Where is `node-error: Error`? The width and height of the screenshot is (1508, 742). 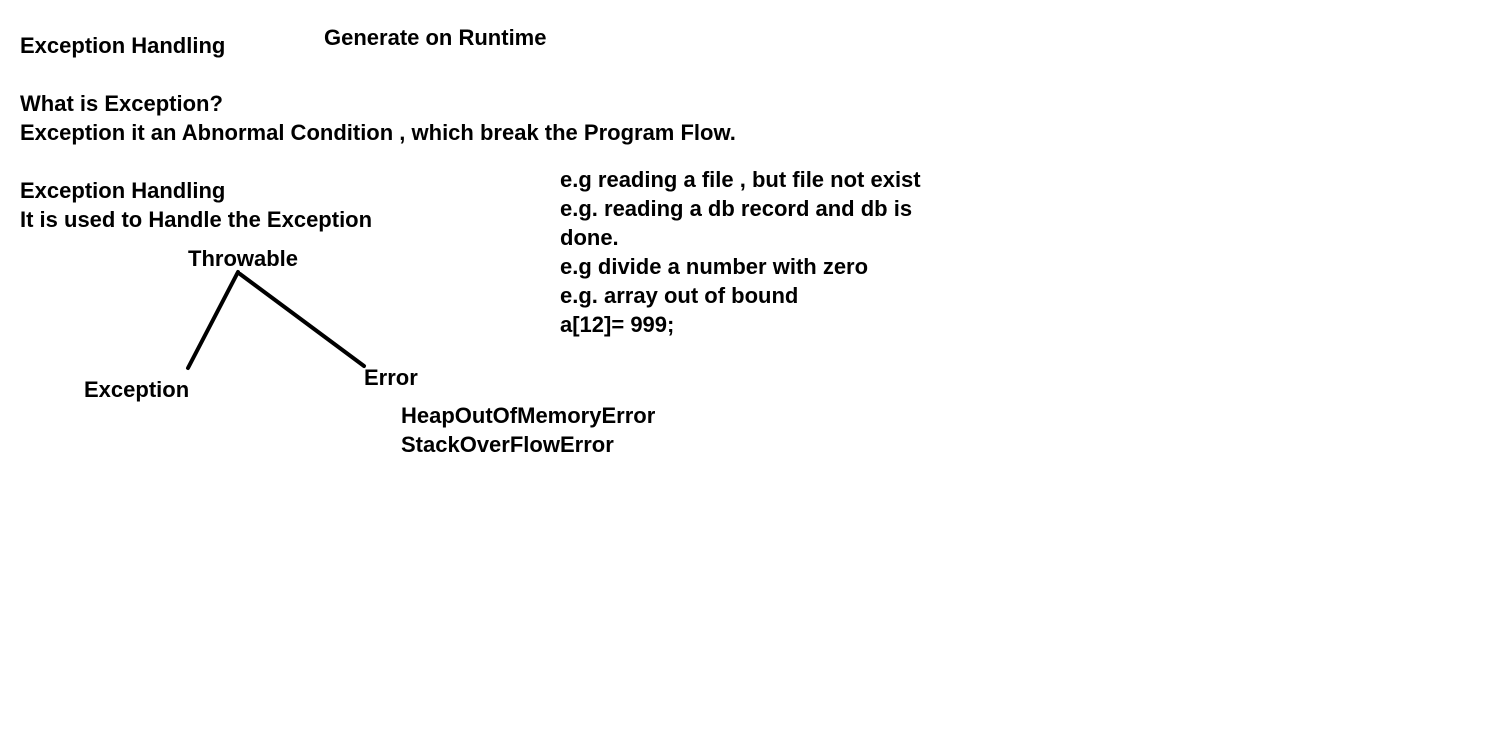 node-error: Error is located at coordinates (391, 377).